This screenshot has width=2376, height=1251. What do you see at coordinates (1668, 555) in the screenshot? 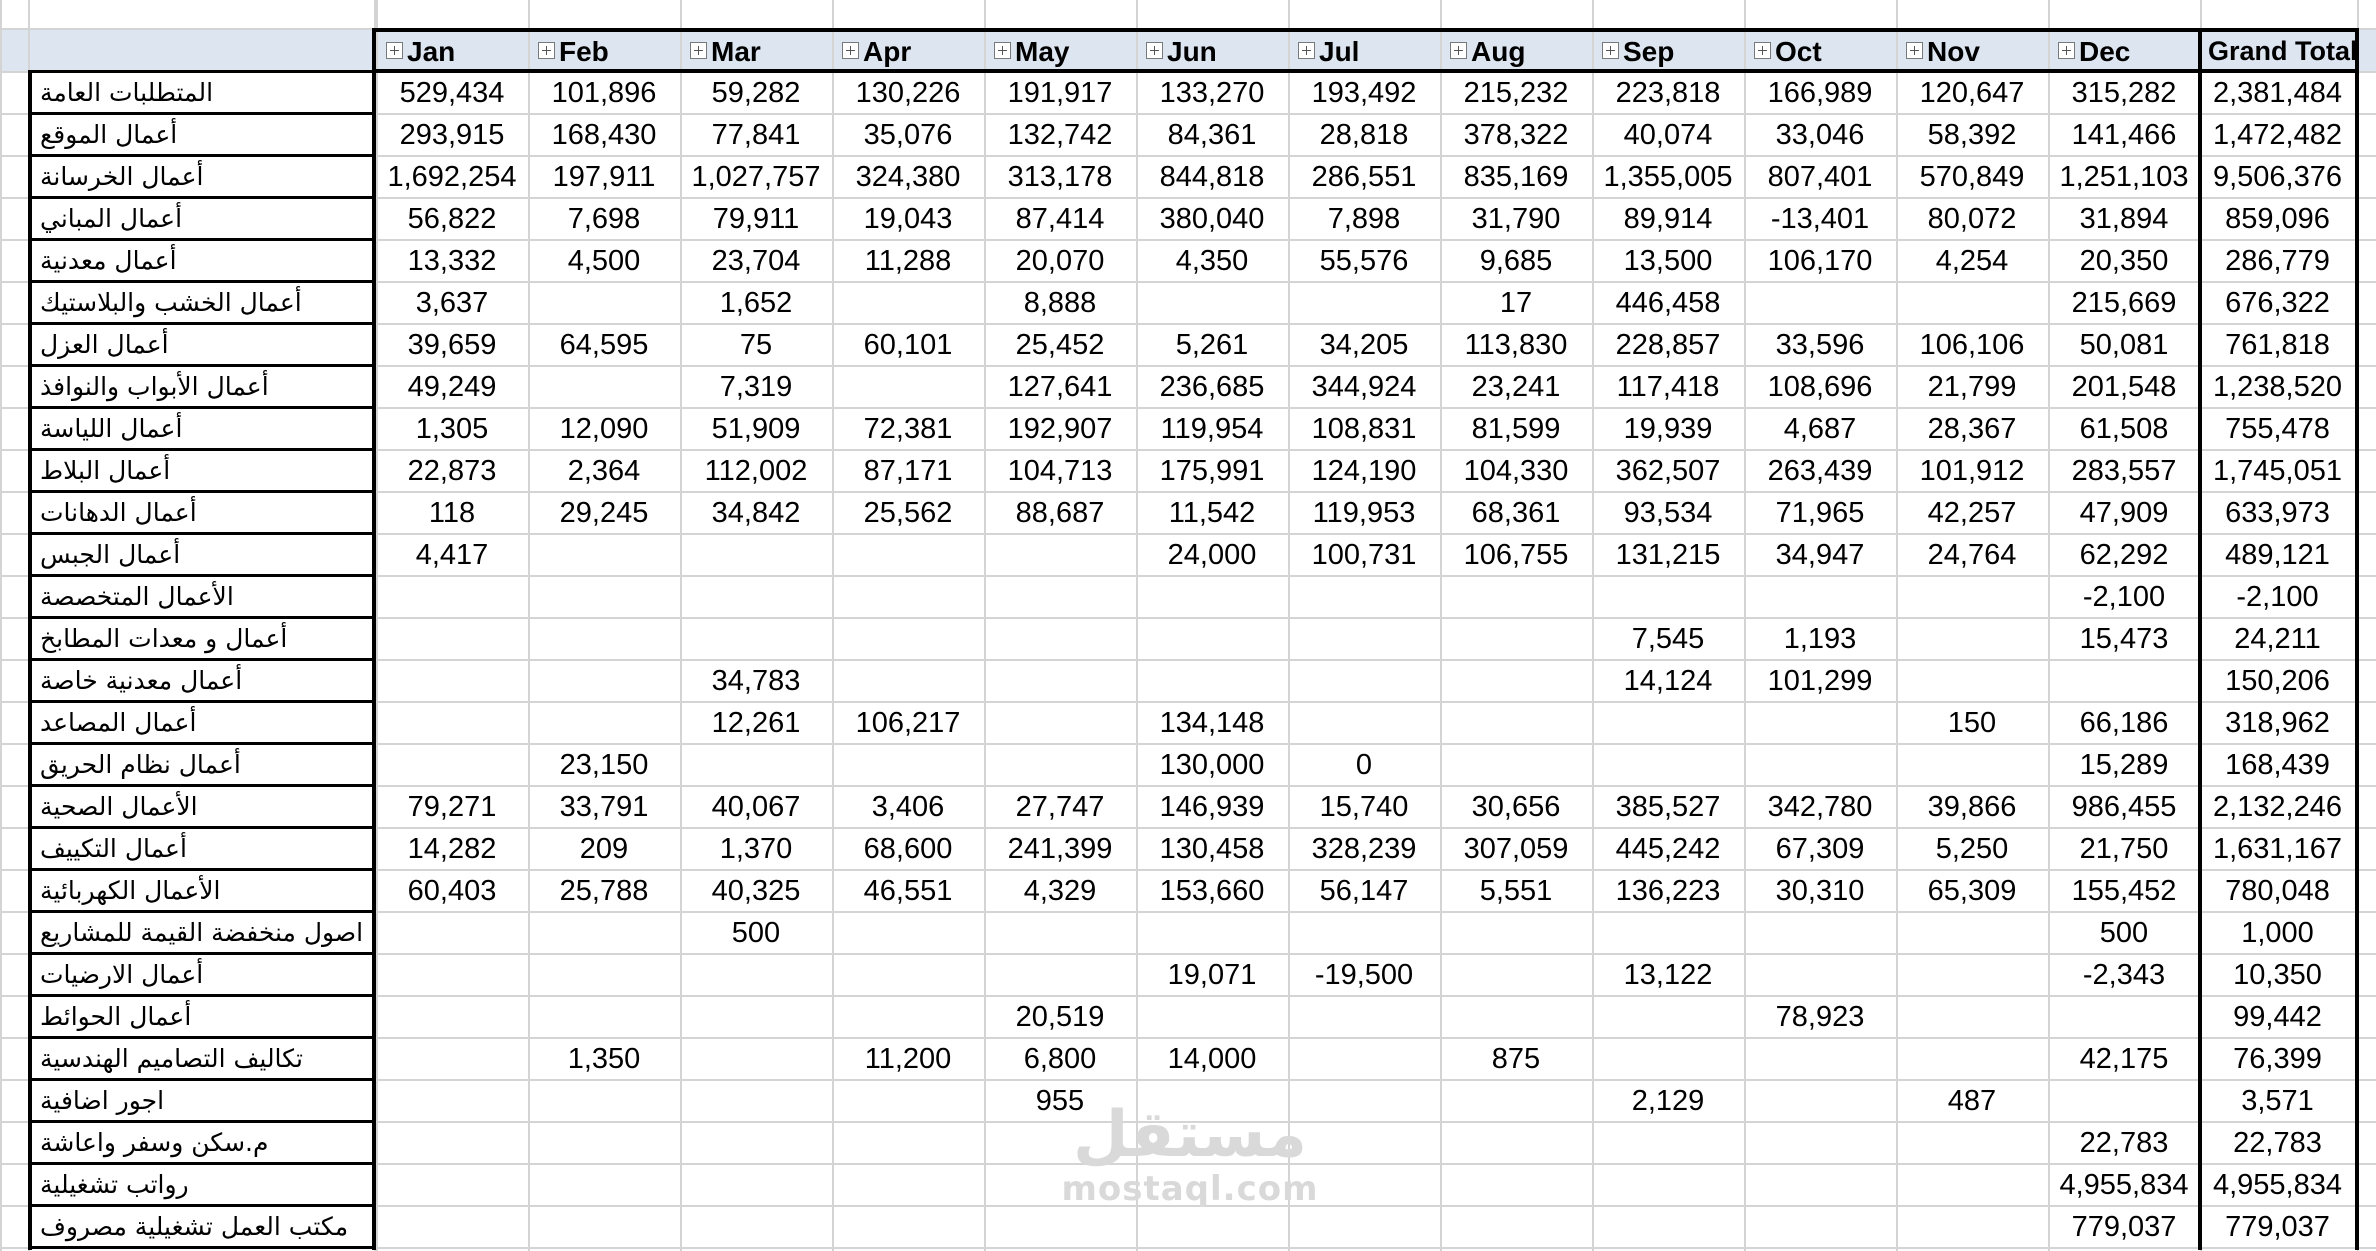
I see `value-cell-sep: 131,215` at bounding box center [1668, 555].